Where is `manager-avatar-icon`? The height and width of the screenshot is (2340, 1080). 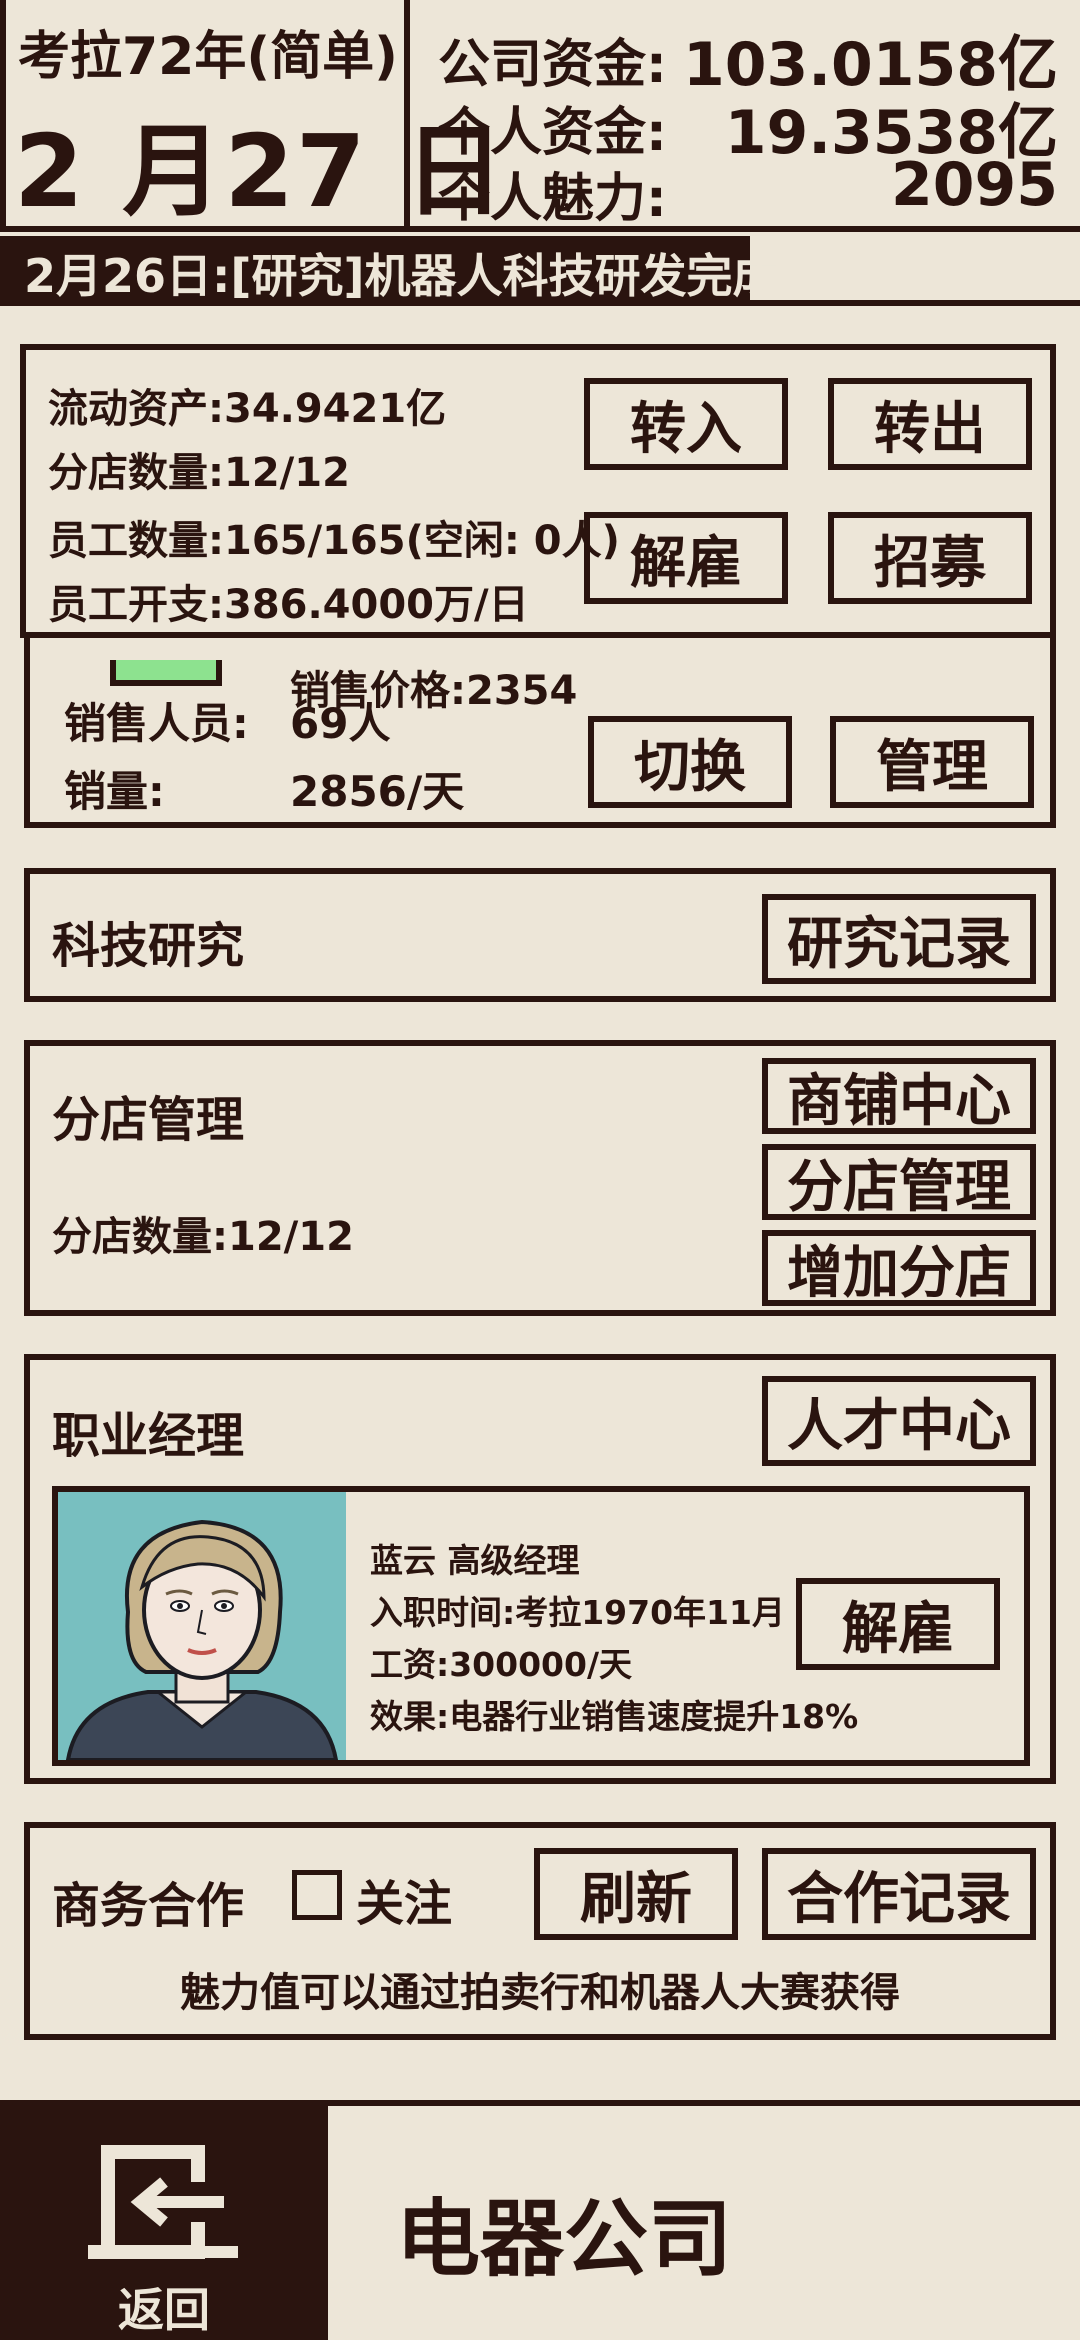
manager-avatar-icon is located at coordinates (202, 1639).